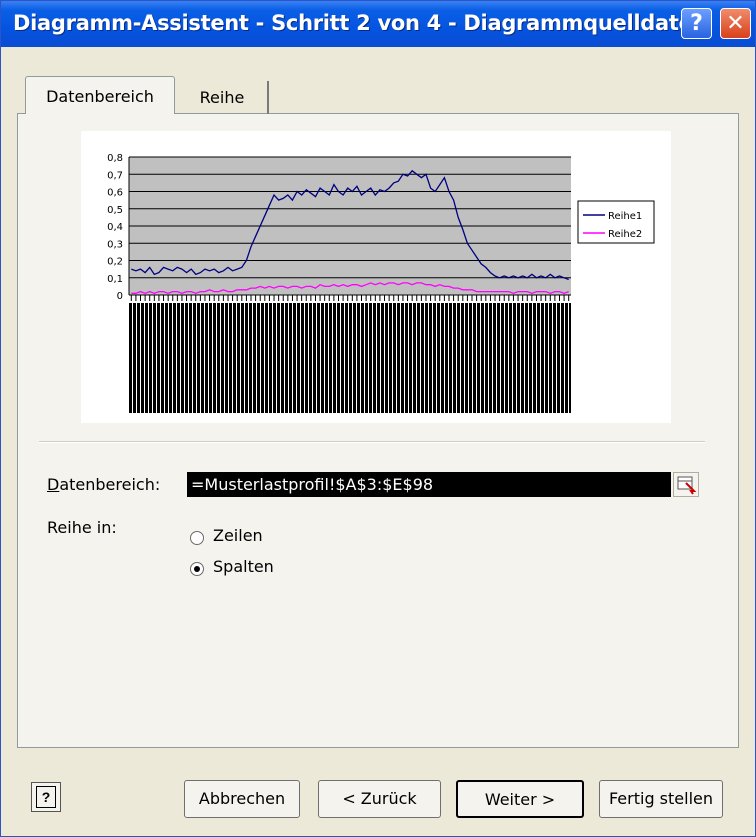 The height and width of the screenshot is (837, 756). What do you see at coordinates (115, 279) in the screenshot?
I see `y-tick-label: 0,1` at bounding box center [115, 279].